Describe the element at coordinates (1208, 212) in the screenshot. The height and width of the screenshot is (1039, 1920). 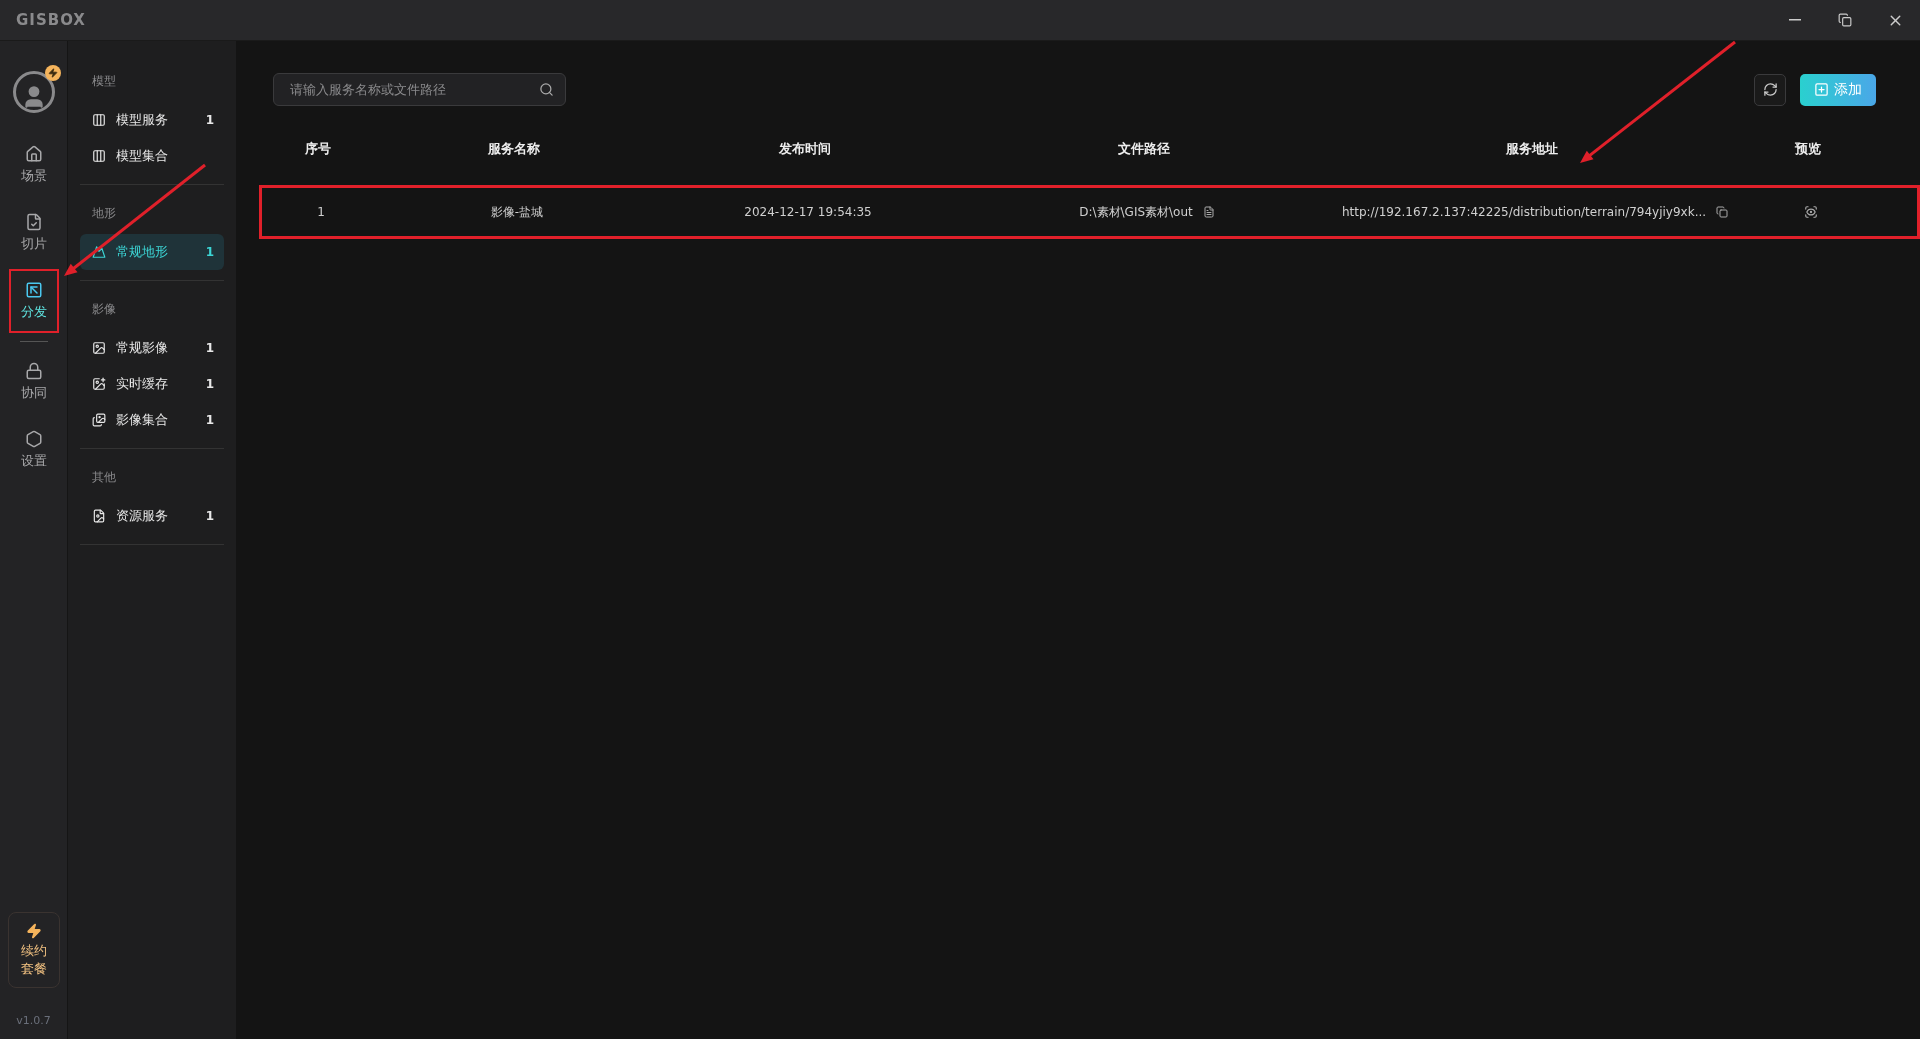
I see `file-icon` at that location.